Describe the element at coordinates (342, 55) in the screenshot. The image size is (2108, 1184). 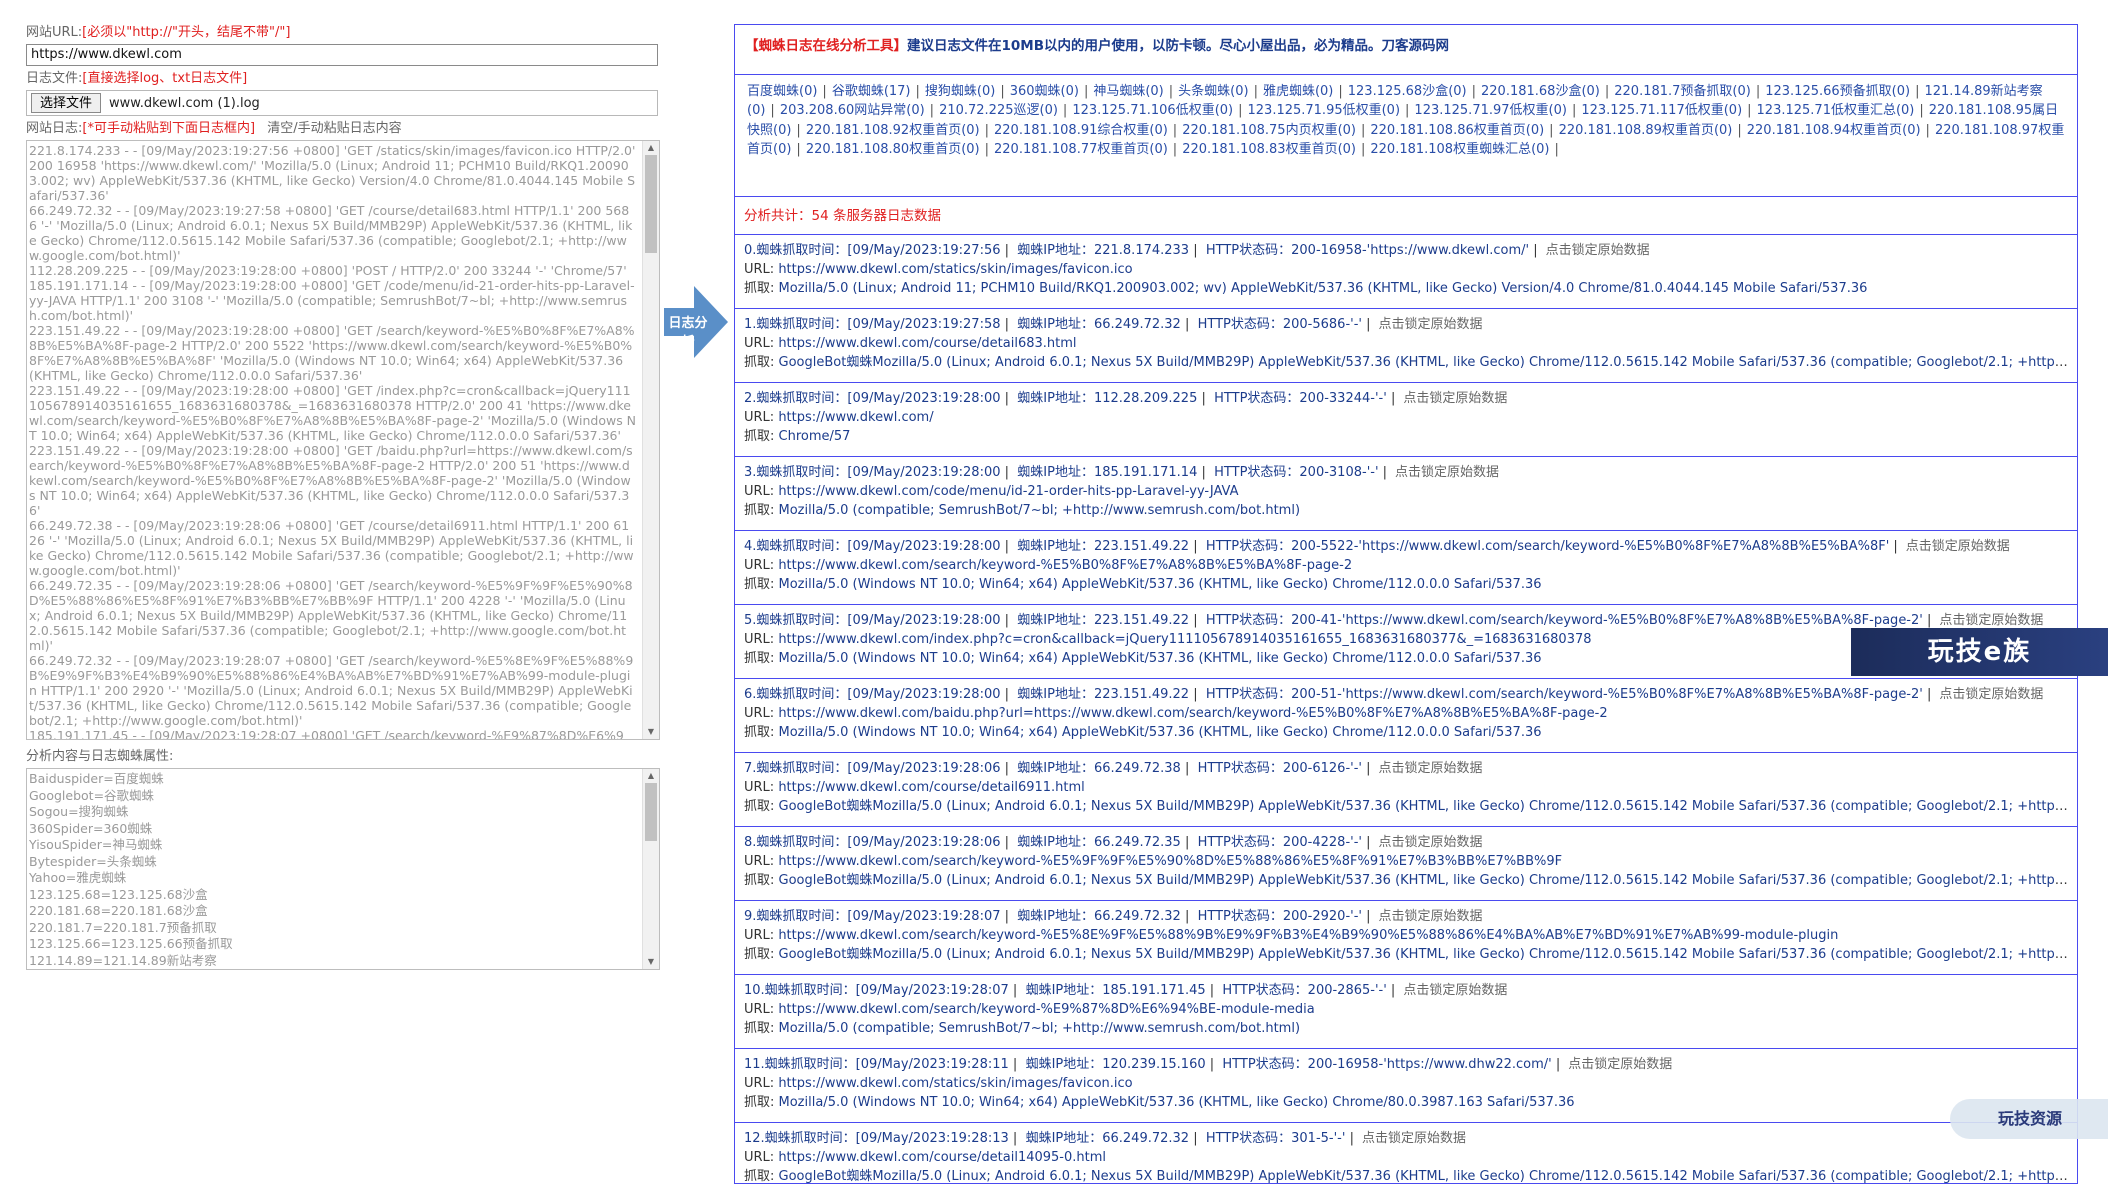
I see `url-input: https://www.dkewl.com` at that location.